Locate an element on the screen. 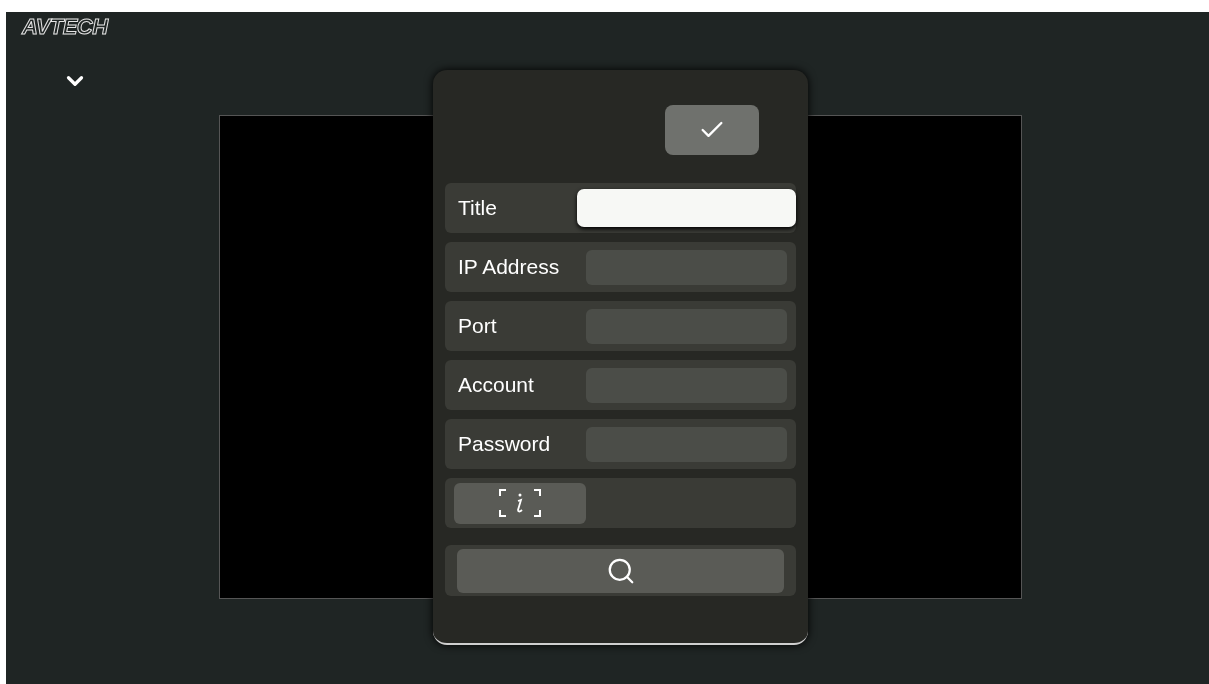 Image resolution: width=1209 pixels, height=684 pixels. field-label: Title is located at coordinates (478, 208).